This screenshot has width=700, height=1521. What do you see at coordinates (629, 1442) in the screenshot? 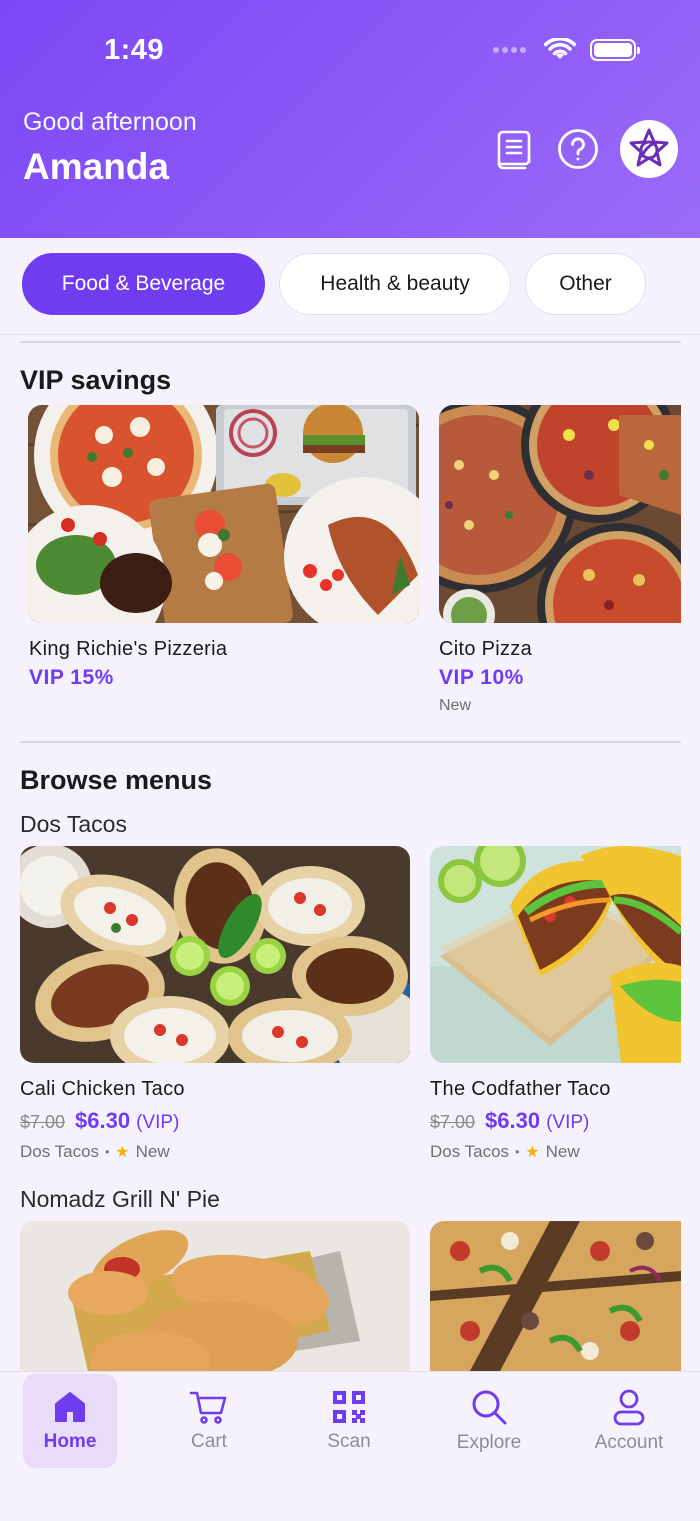
I see `nav-account-label: Account` at bounding box center [629, 1442].